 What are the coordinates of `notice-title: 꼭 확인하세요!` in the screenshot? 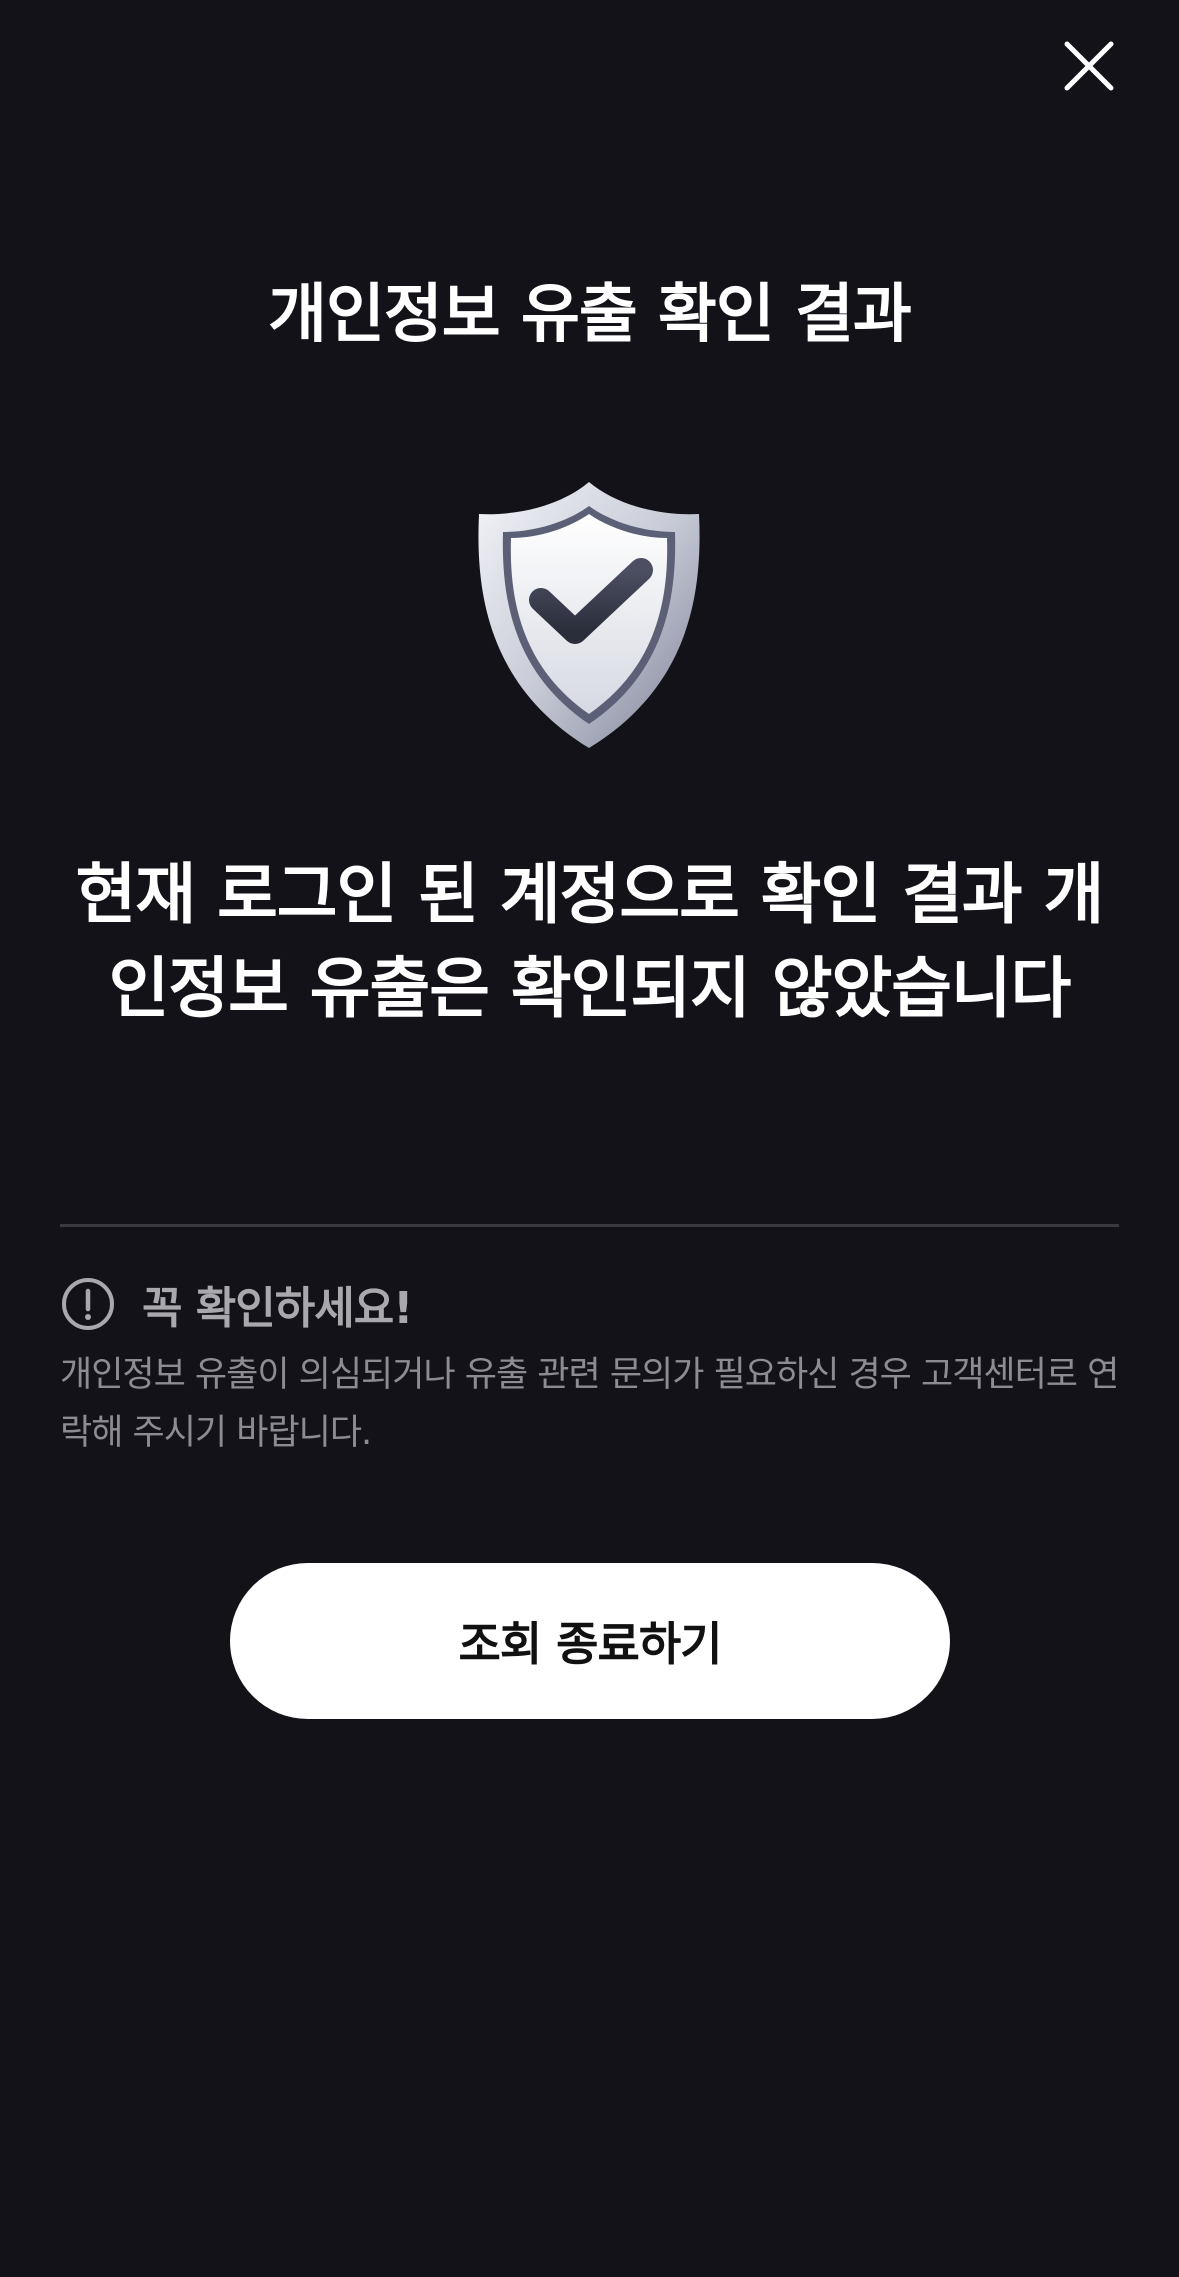 It's located at (277, 1308).